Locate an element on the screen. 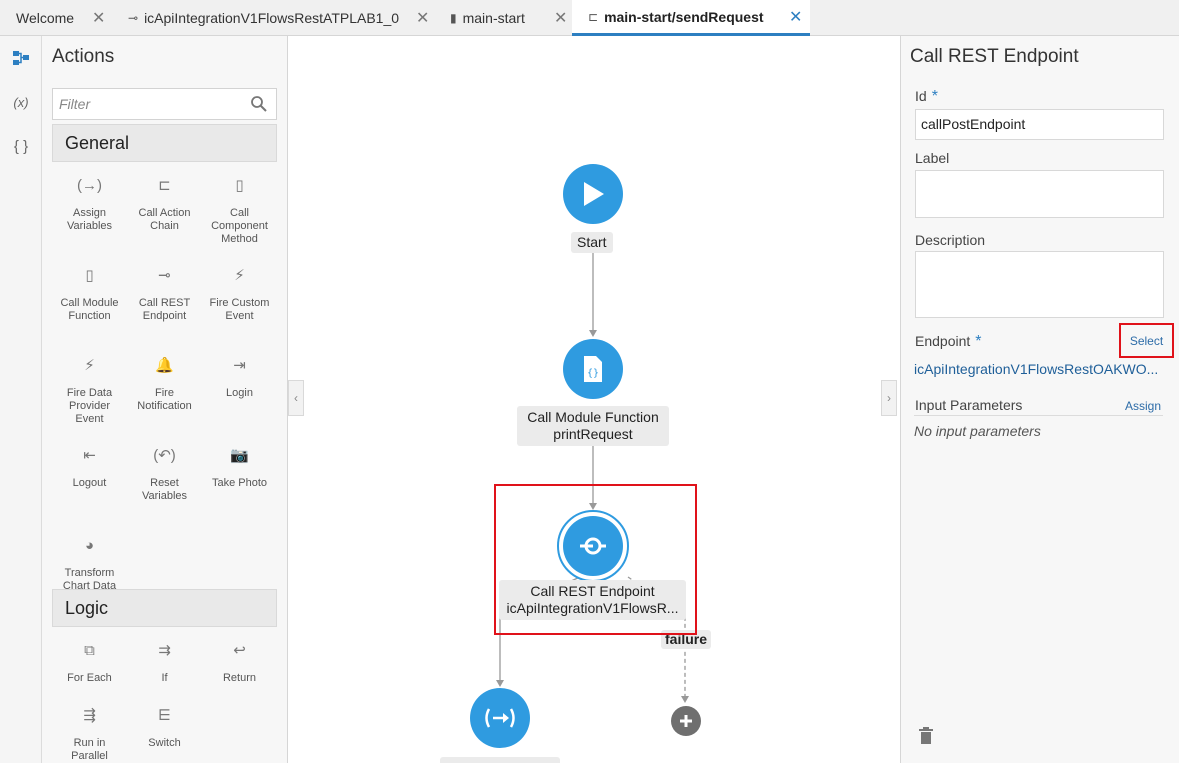 The height and width of the screenshot is (763, 1179). assign-variables-node is located at coordinates (500, 718).